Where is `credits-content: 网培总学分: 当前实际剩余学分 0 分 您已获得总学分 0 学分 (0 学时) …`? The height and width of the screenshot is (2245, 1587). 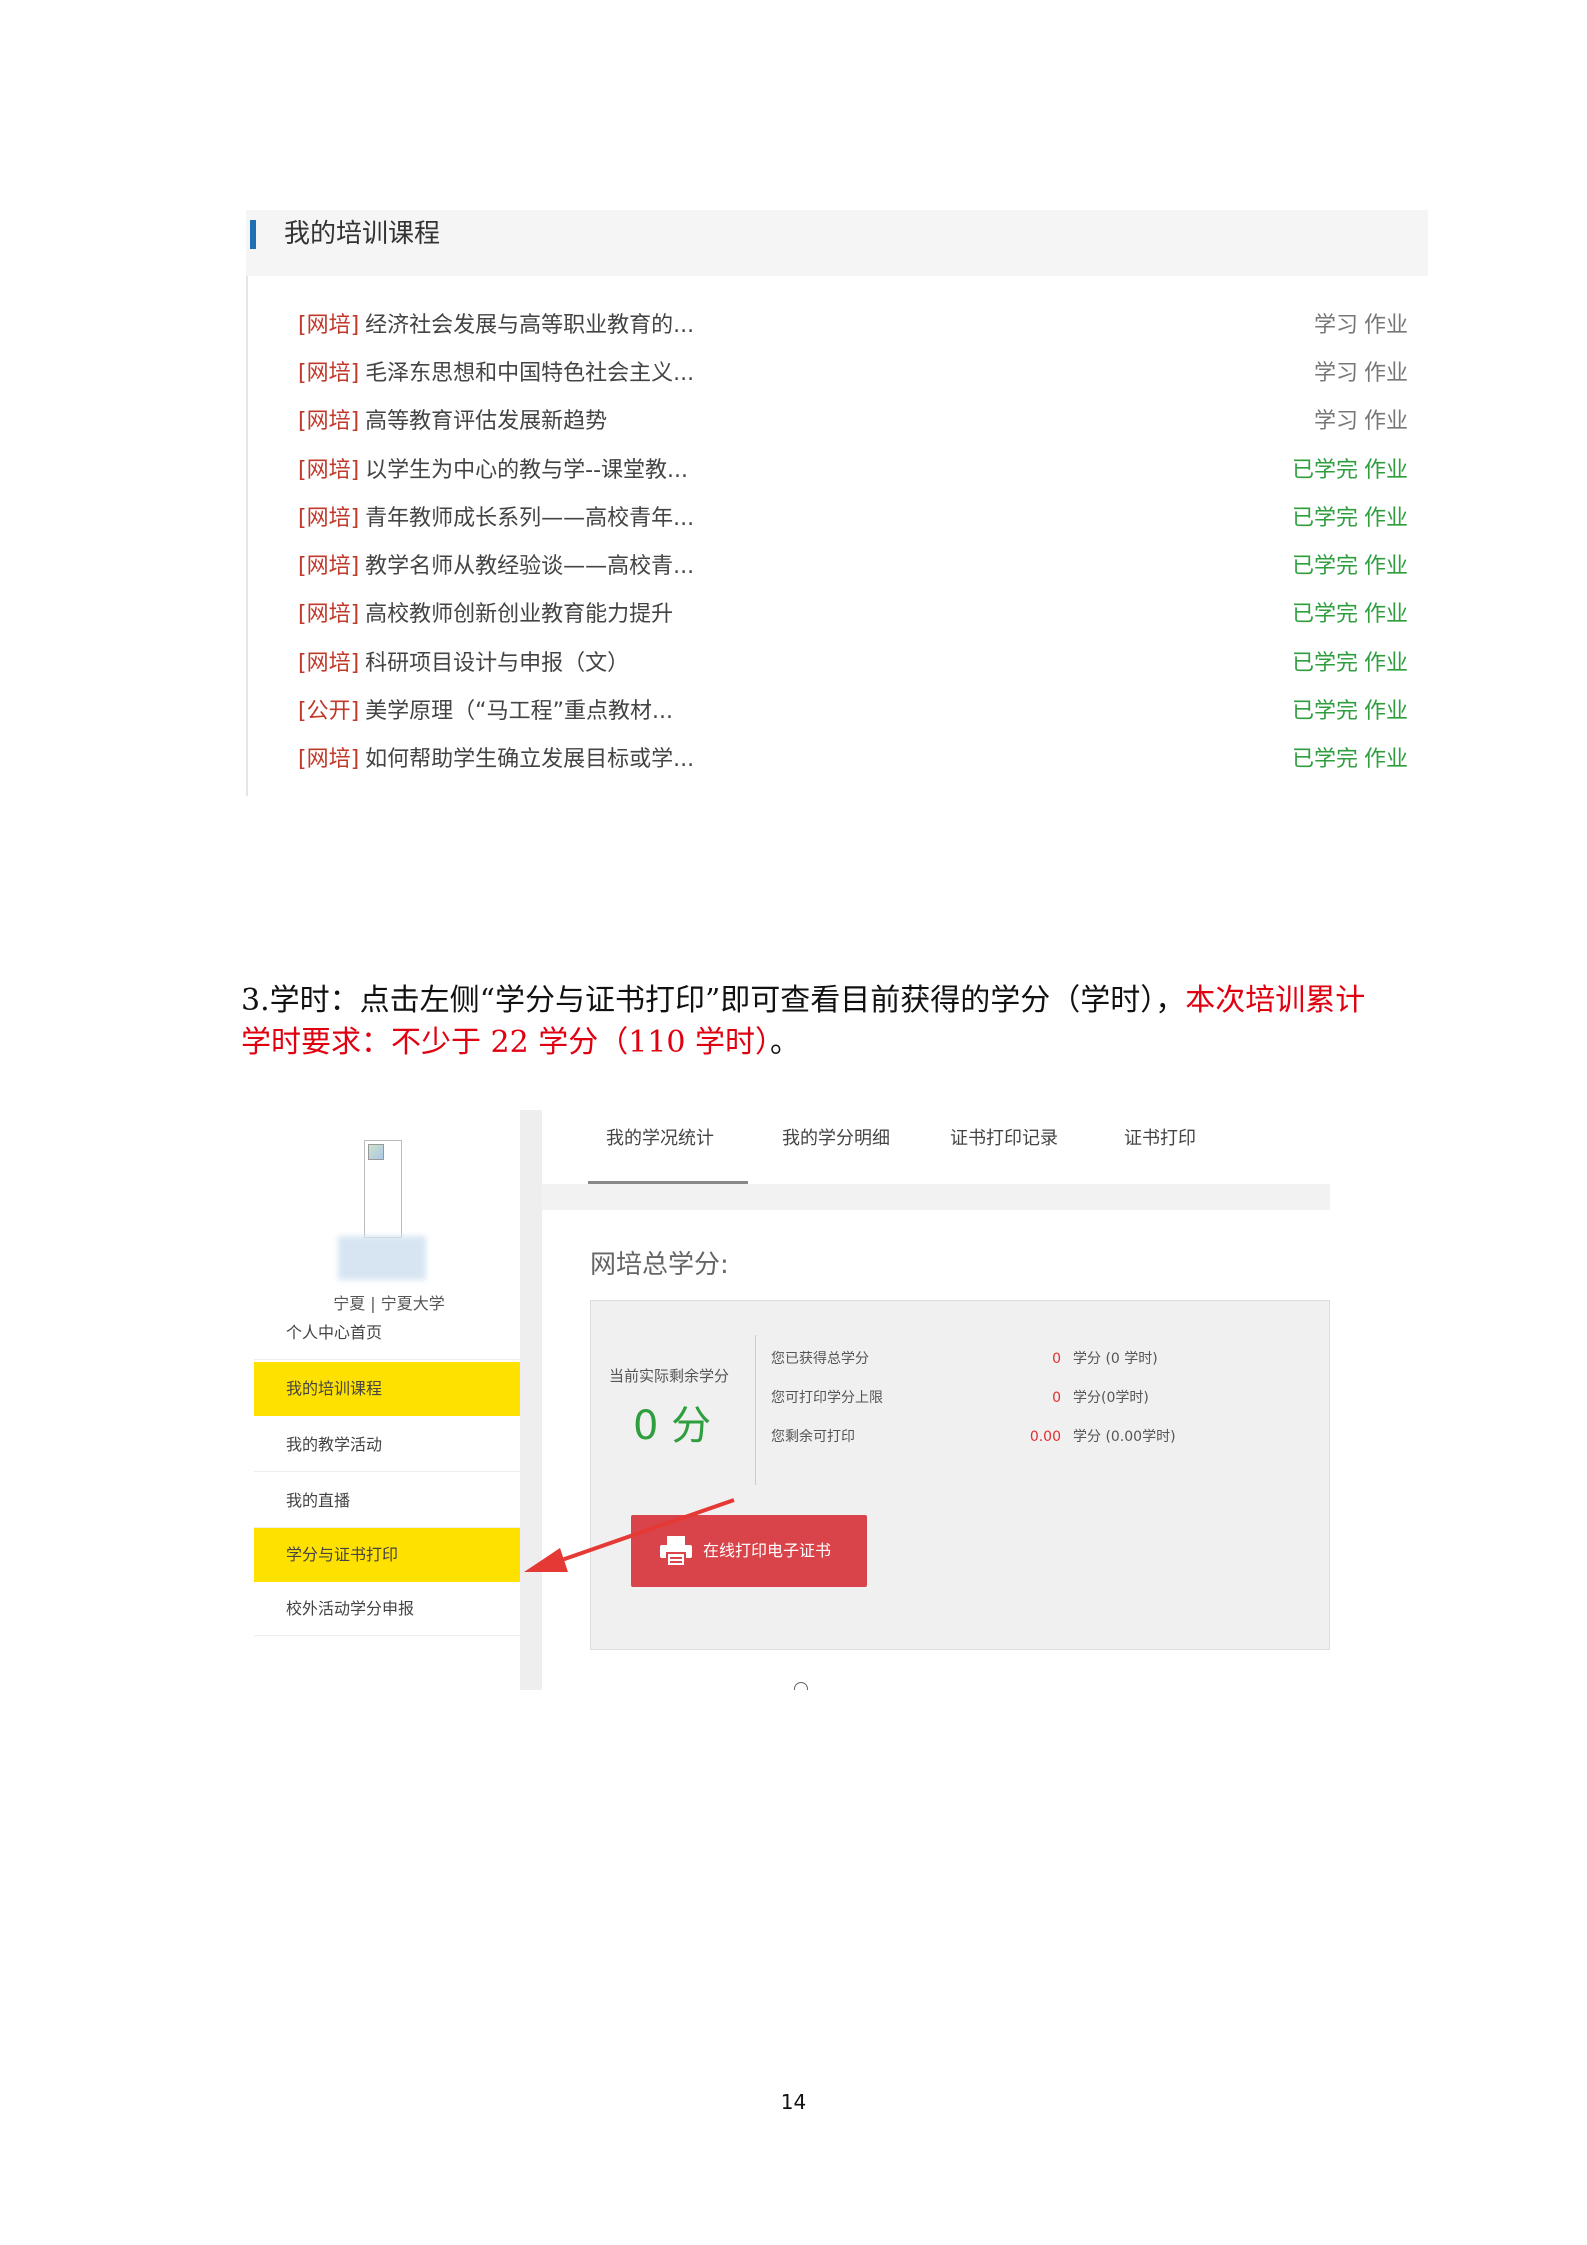 credits-content: 网培总学分: 当前实际剩余学分 0 分 您已获得总学分 0 学分 (0 学时) … is located at coordinates (936, 1450).